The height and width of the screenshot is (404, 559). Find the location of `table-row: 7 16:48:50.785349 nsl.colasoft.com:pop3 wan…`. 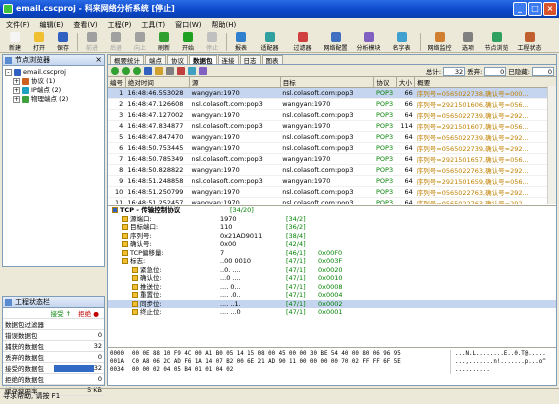

table-row: 7 16:48:50.785349 nsl.colasoft.com:pop3 wan… is located at coordinates (332, 159).